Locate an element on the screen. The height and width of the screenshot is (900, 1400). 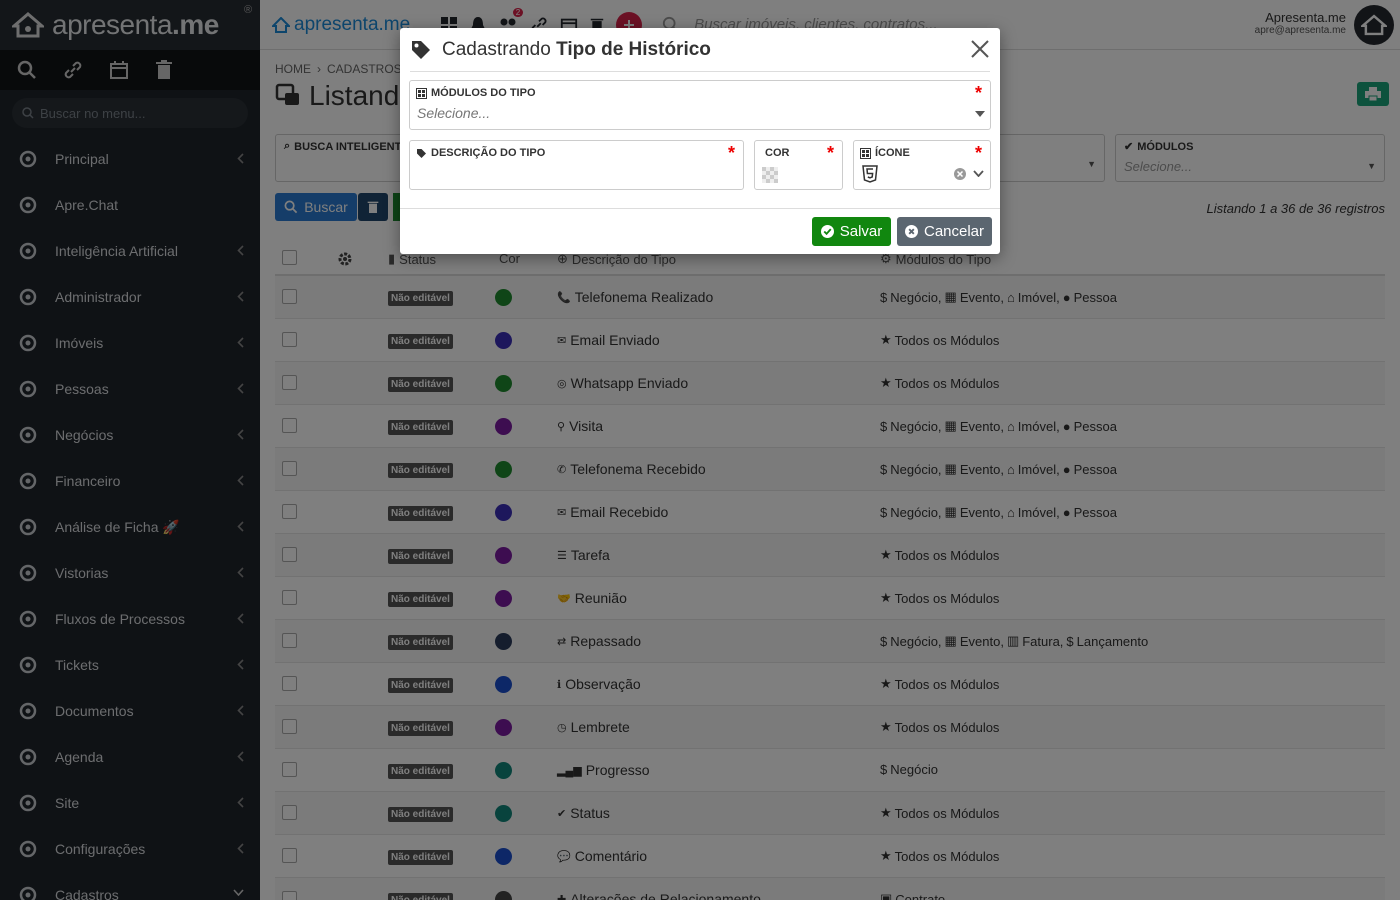
color-swatch is located at coordinates (770, 175).